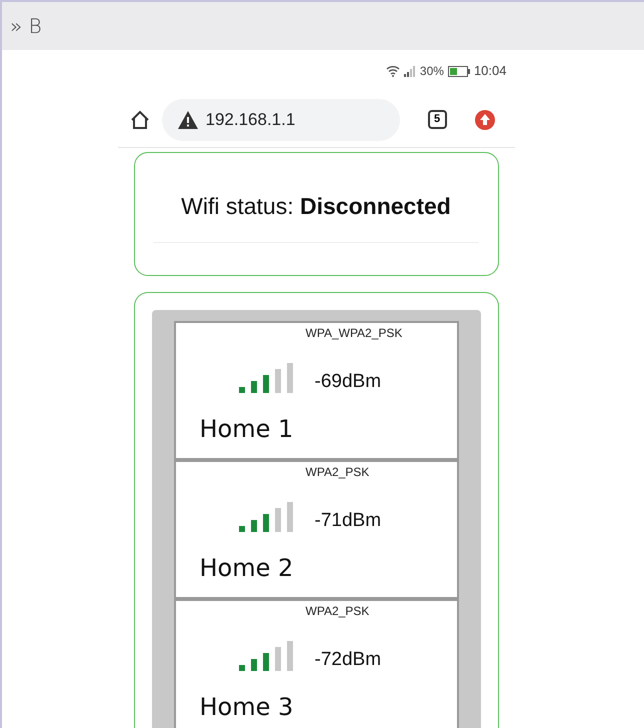  I want to click on address-bar: 192.168.1.1, so click(281, 119).